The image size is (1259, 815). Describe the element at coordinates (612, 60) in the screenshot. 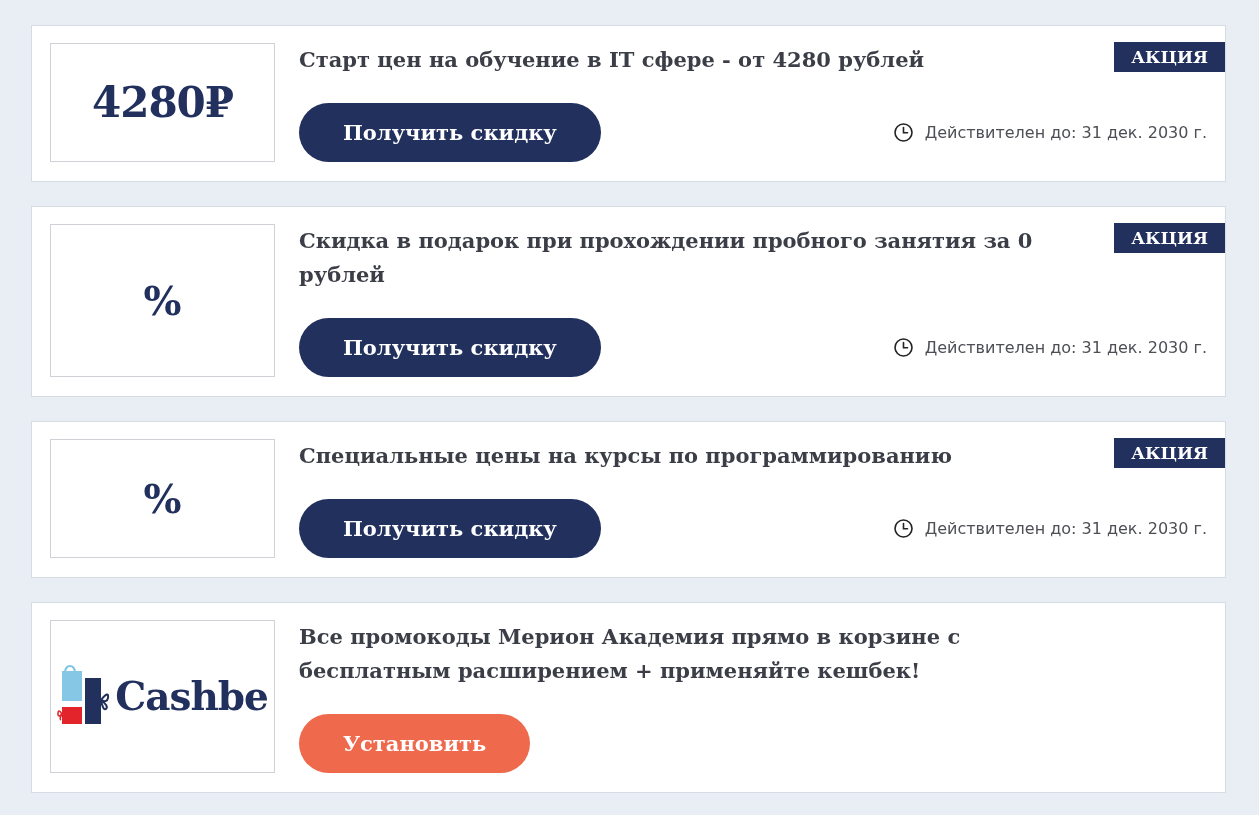

I see `offer-title: Старт цен на обучение в IT сфере - от 4280 рублей` at that location.